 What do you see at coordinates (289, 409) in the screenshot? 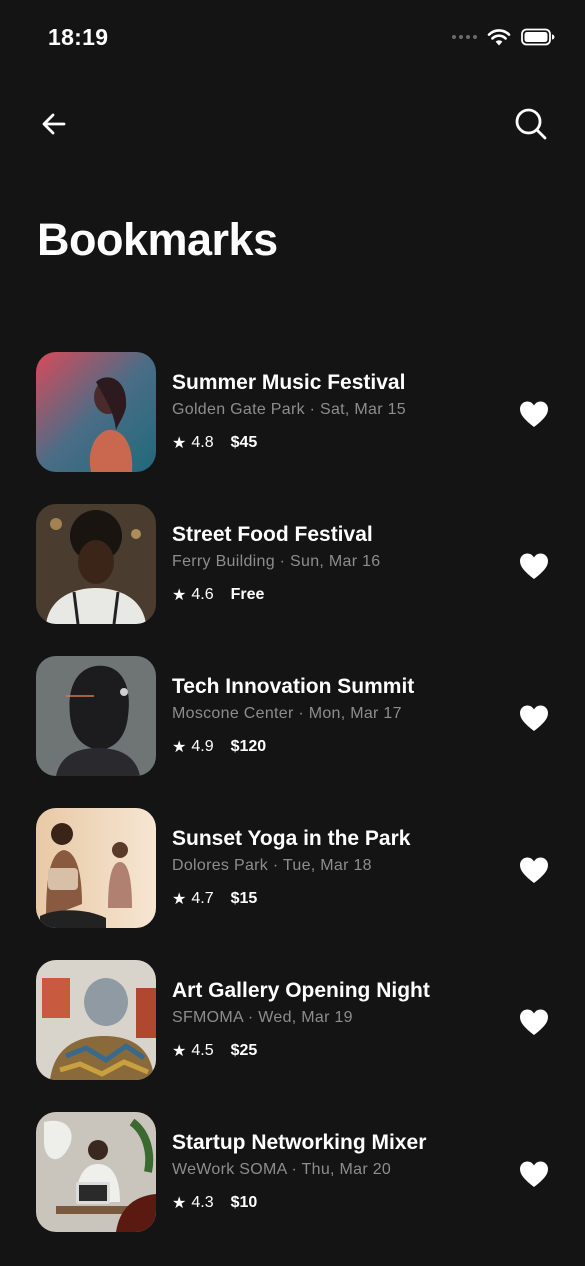
I see `event-location-date: Golden Gate Park · Sat, Mar 15` at bounding box center [289, 409].